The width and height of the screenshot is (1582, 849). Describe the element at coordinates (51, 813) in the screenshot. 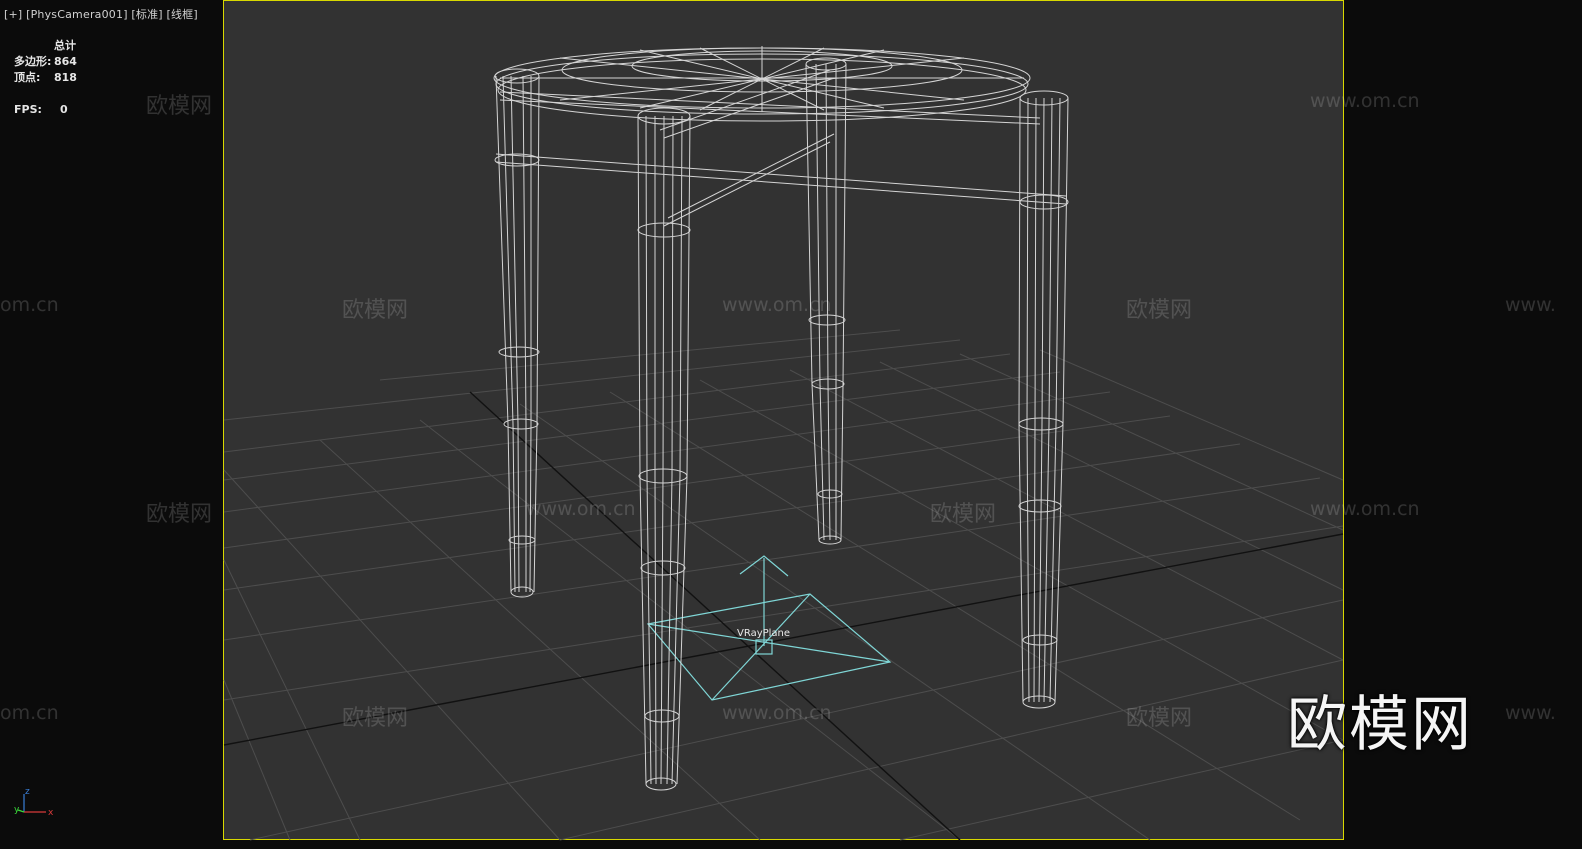

I see `axis-x-label: x` at that location.